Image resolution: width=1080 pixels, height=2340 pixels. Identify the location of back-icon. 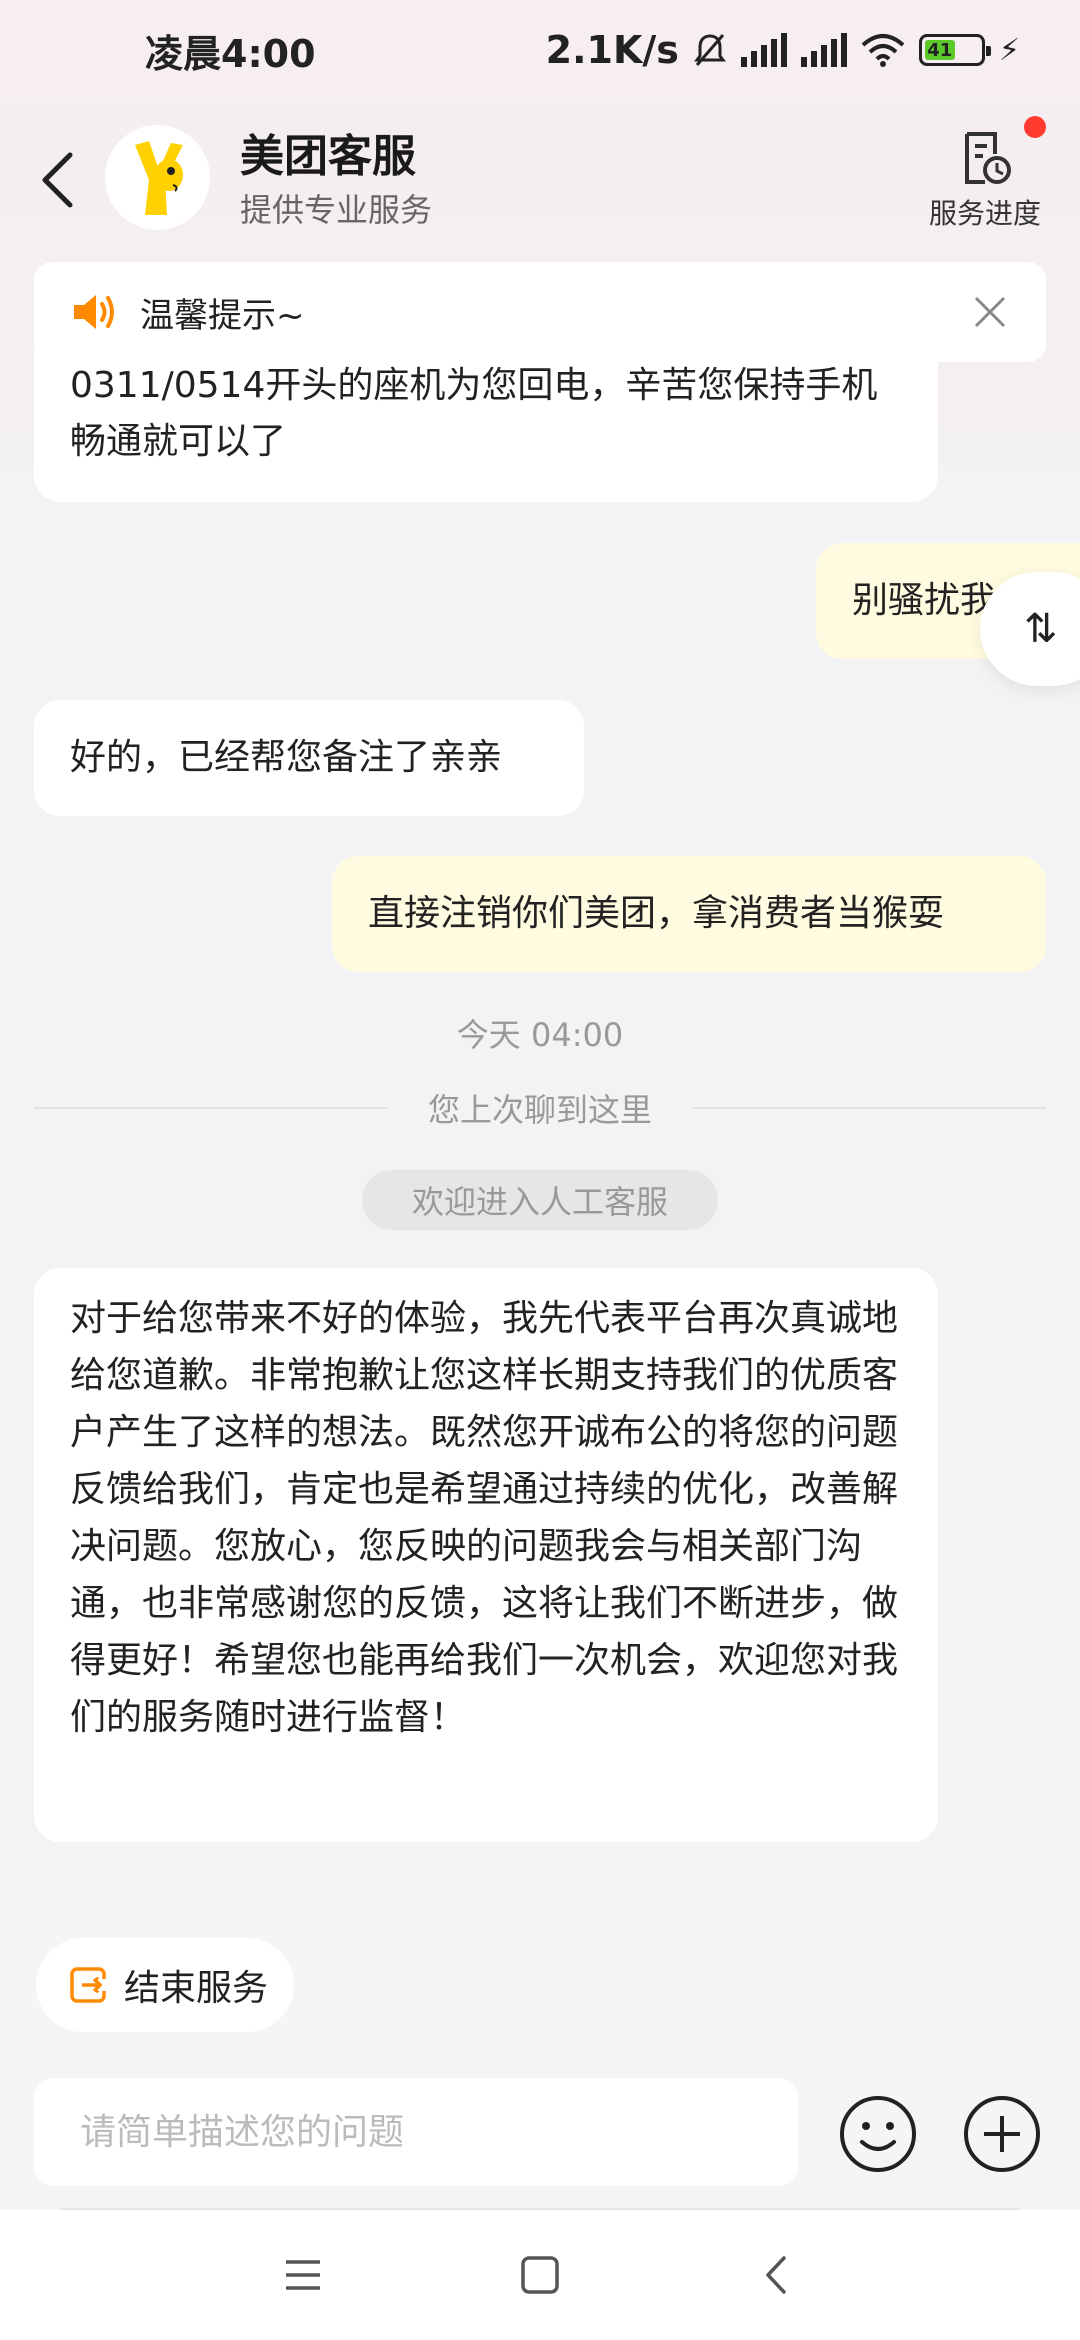
(60, 180).